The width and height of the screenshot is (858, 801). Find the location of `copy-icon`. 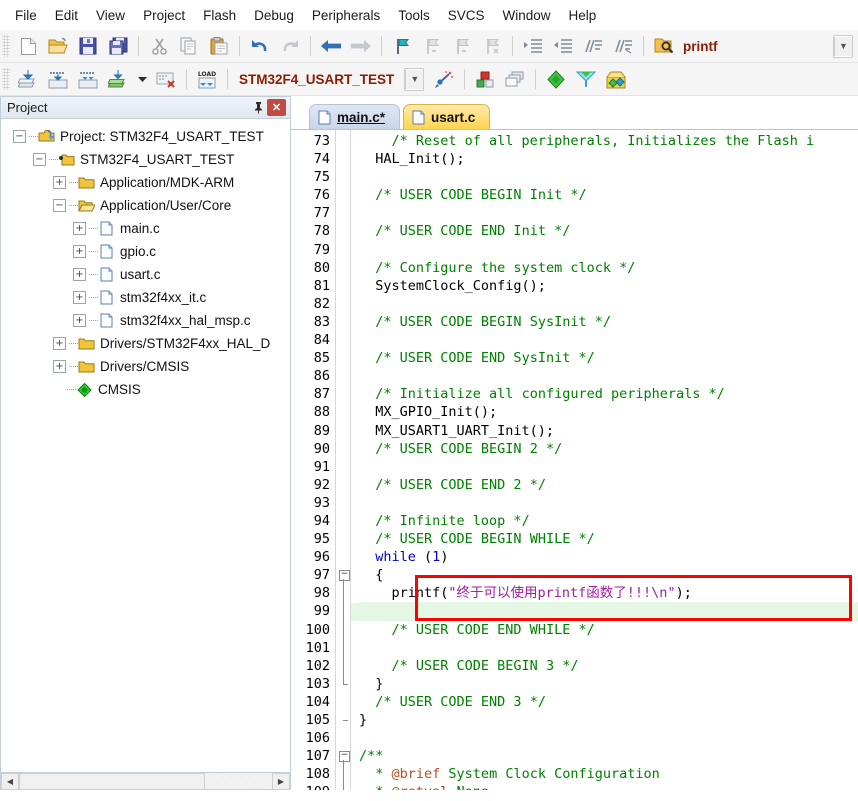

copy-icon is located at coordinates (189, 46).